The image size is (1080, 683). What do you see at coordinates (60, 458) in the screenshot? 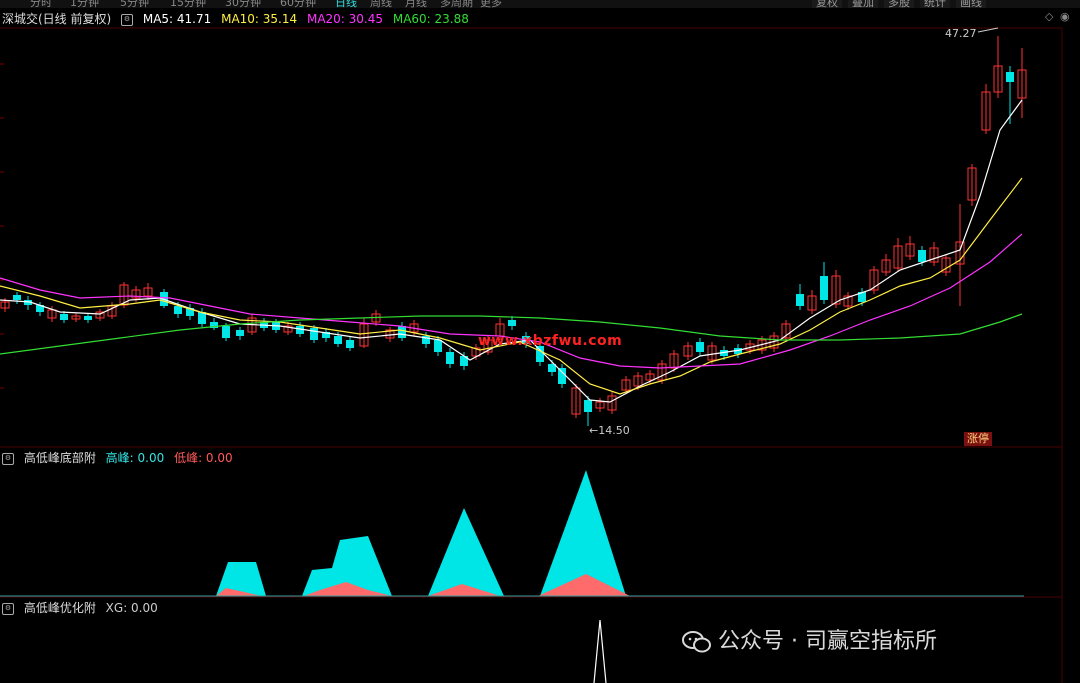
I see `panel1-title: 高低峰底部附` at bounding box center [60, 458].